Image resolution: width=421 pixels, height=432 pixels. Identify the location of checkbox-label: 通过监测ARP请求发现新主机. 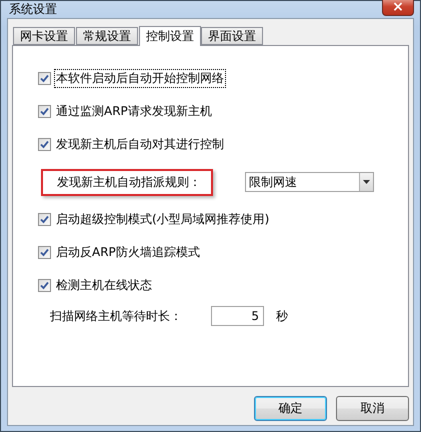
(134, 111).